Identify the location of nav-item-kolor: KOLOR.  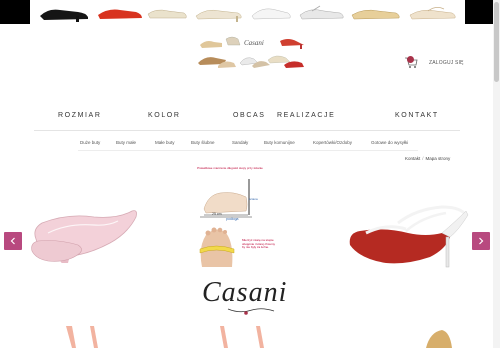
(164, 115).